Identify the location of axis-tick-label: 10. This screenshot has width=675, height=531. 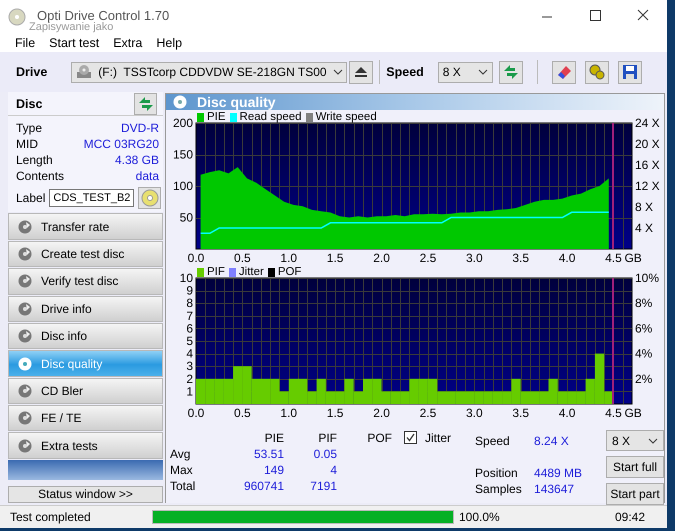
(186, 278).